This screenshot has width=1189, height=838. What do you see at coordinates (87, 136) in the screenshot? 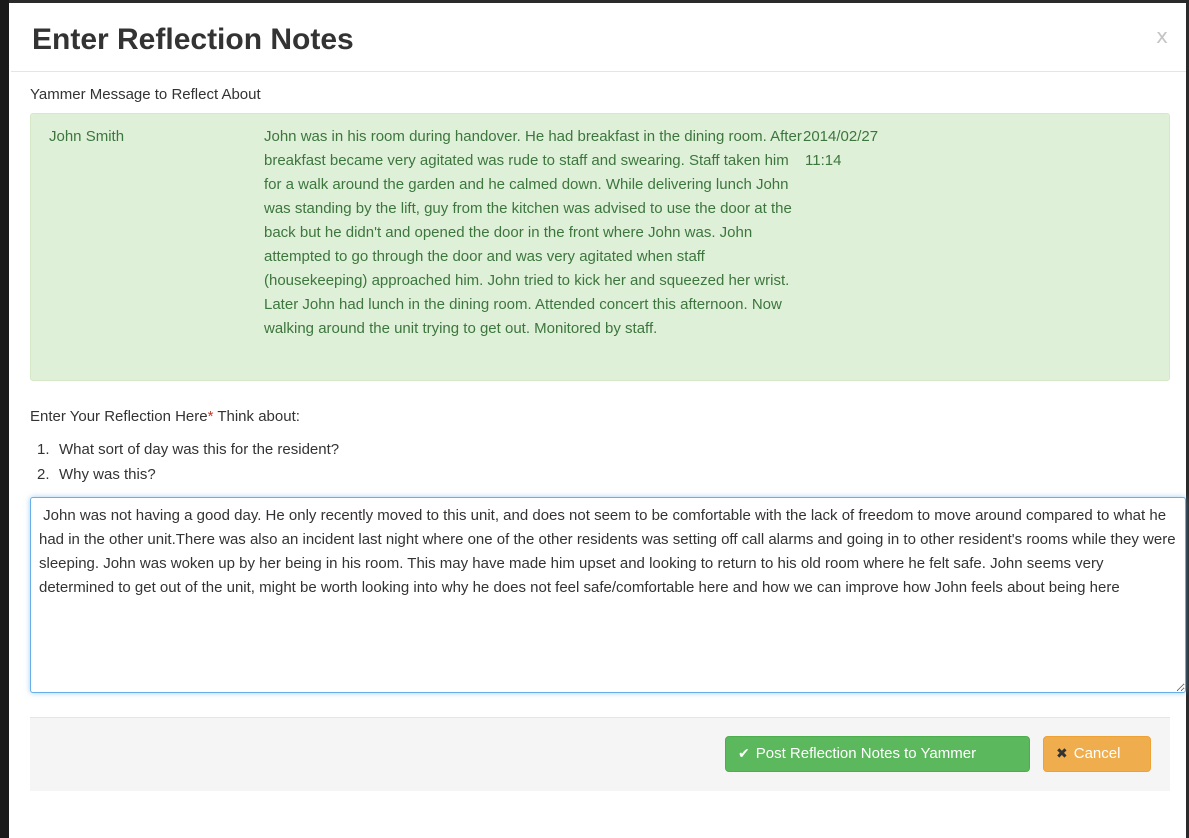
I see `message-author: John Smith` at bounding box center [87, 136].